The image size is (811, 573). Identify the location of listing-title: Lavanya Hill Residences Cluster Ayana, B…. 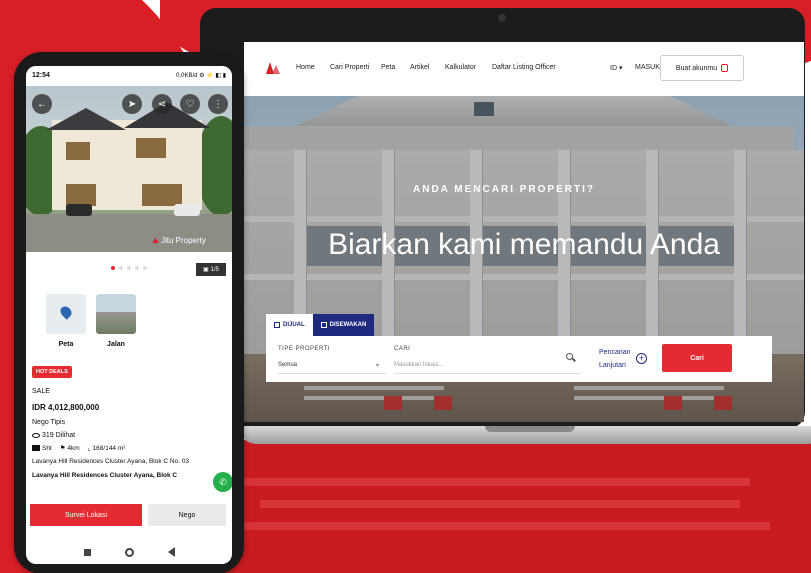
(105, 475).